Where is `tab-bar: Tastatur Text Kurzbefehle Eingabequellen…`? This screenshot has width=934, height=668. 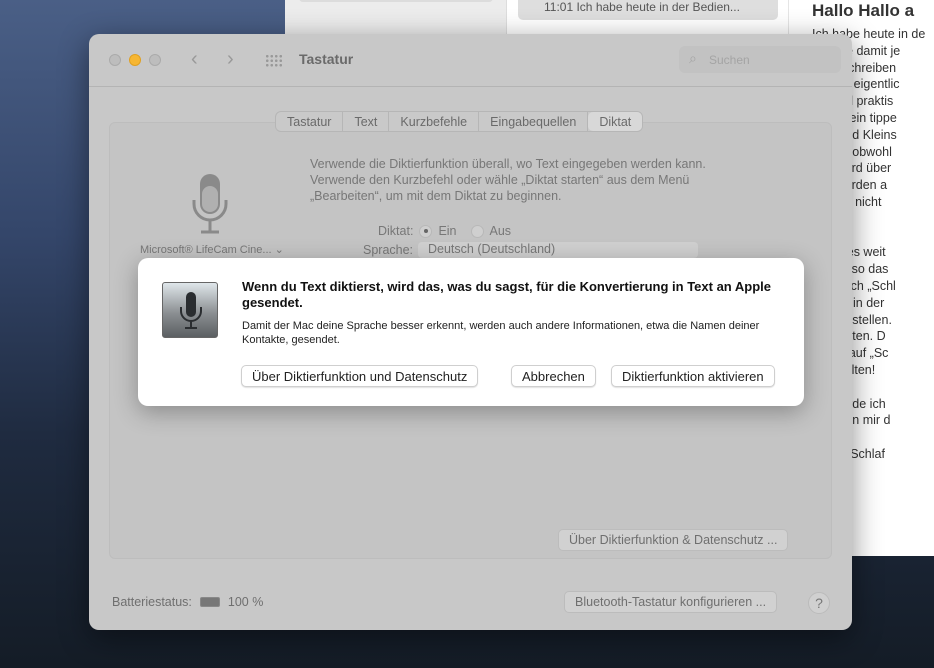 tab-bar: Tastatur Text Kurzbefehle Eingabequellen… is located at coordinates (459, 121).